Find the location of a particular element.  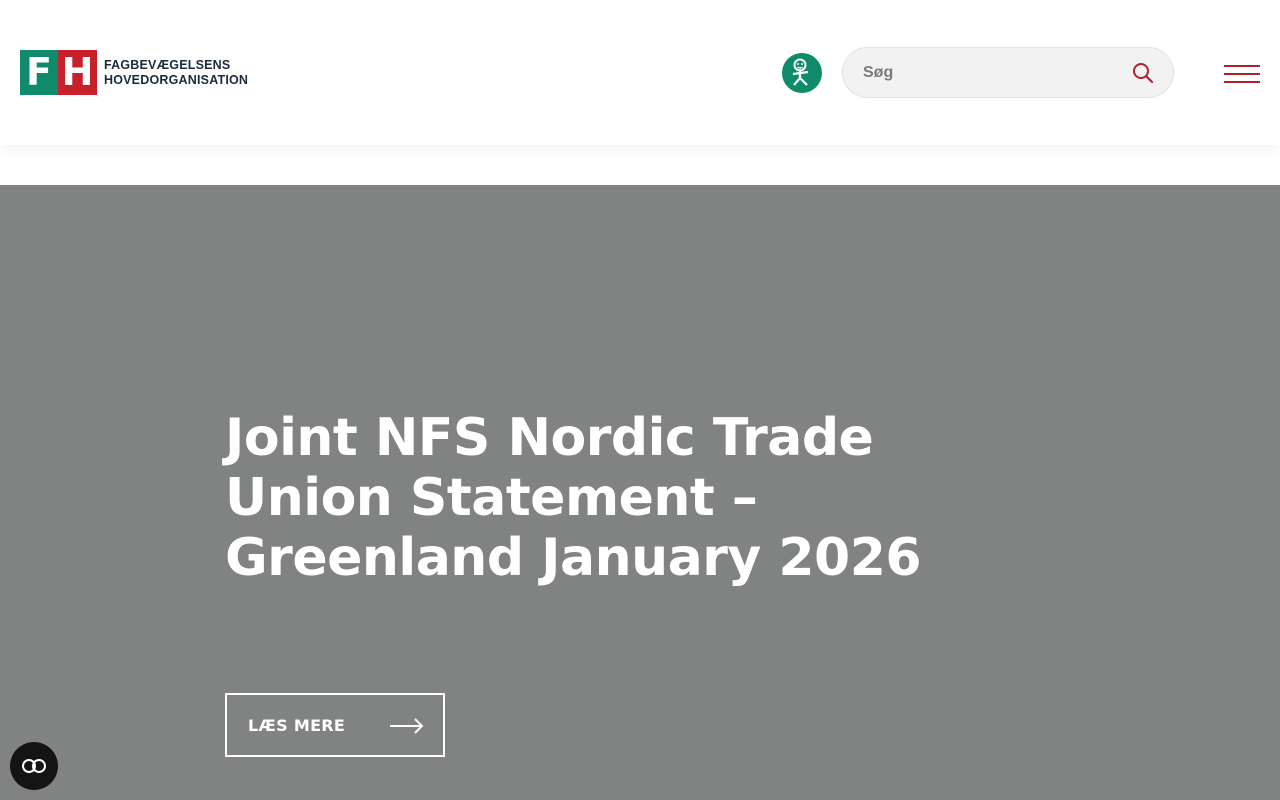

logo-letter-f: F is located at coordinates (39, 72).